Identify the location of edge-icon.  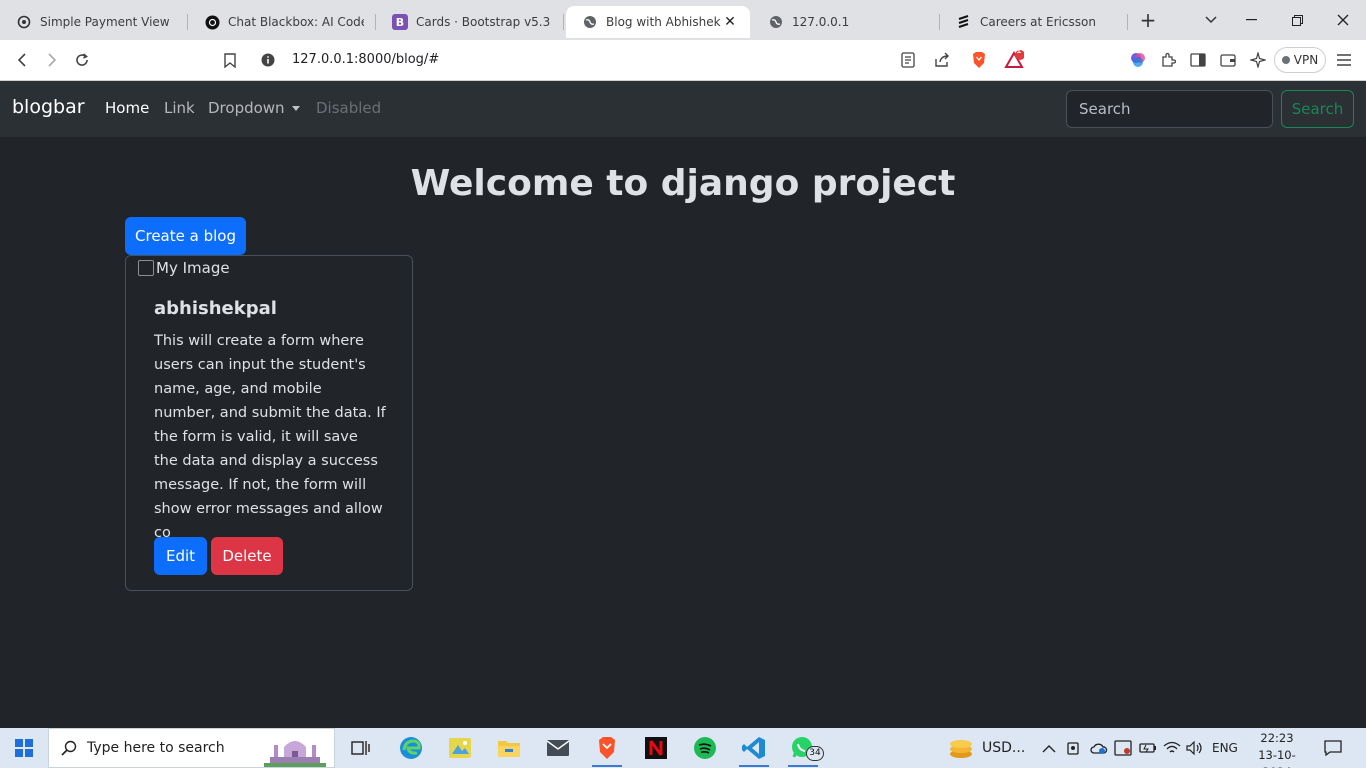
(411, 748).